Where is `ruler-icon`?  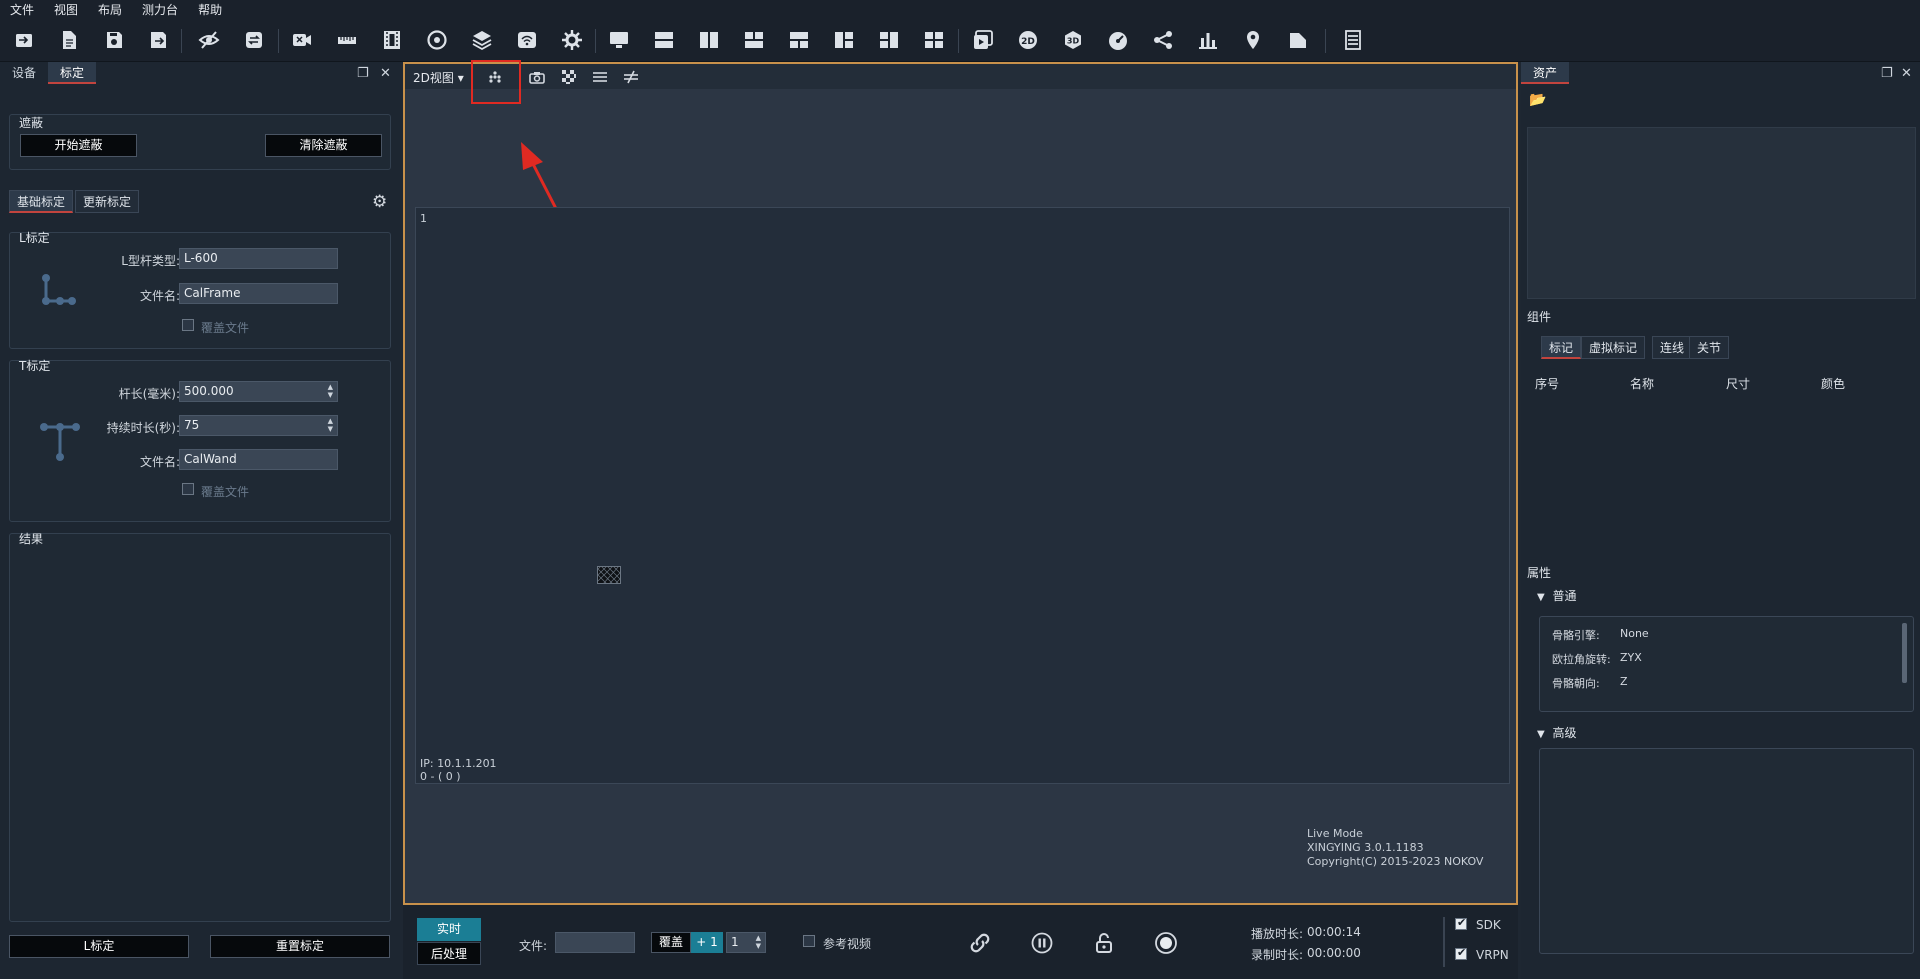 ruler-icon is located at coordinates (347, 40).